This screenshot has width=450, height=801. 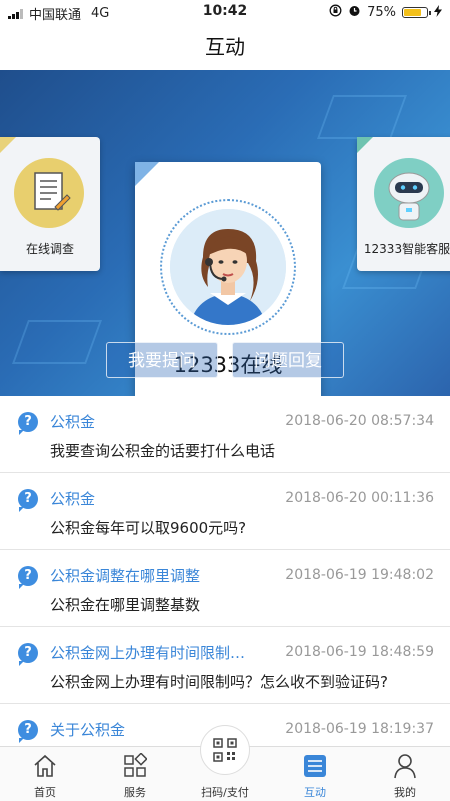 I want to click on alarm-icon, so click(x=354, y=12).